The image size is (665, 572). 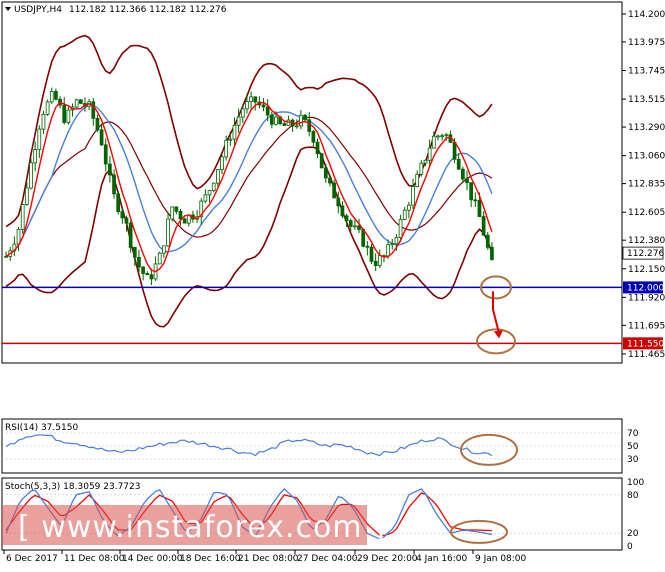 I want to click on stoch-tick-label: 80, so click(x=633, y=496).